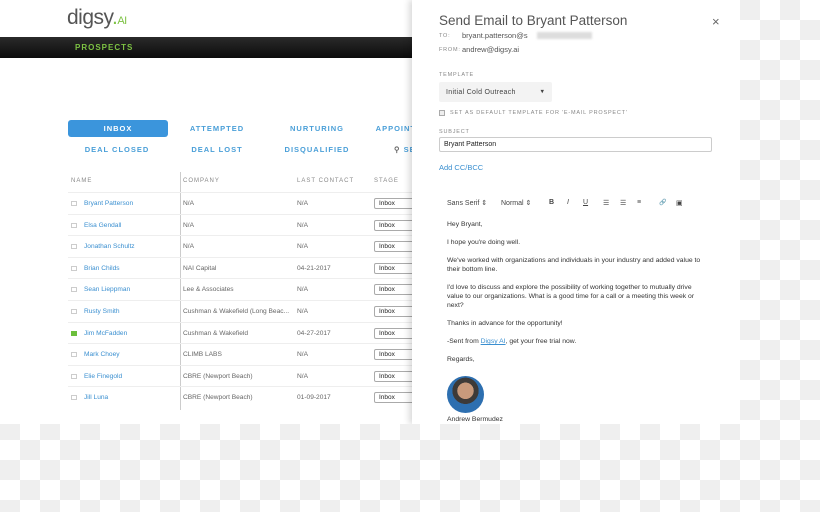 Image resolution: width=820 pixels, height=512 pixels. What do you see at coordinates (461, 359) in the screenshot?
I see `regards: Regards,` at bounding box center [461, 359].